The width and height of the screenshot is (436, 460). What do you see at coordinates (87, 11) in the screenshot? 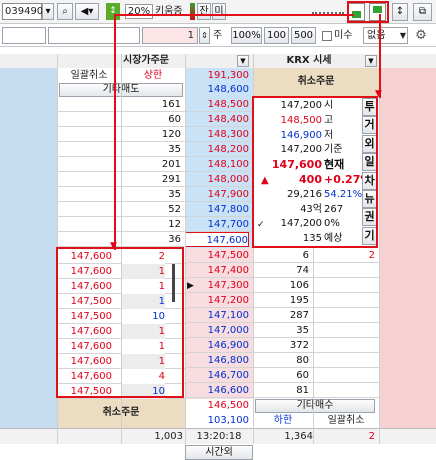
I see `speaker-icon: ◀▾` at bounding box center [87, 11].